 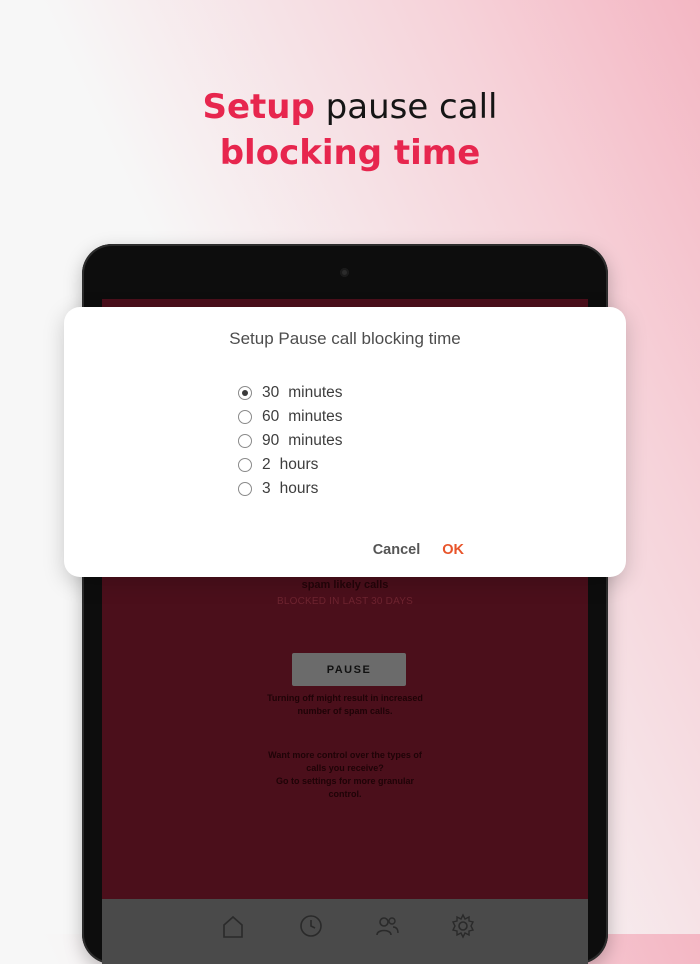 I want to click on headline-strong-2: blocking time, so click(x=350, y=153).